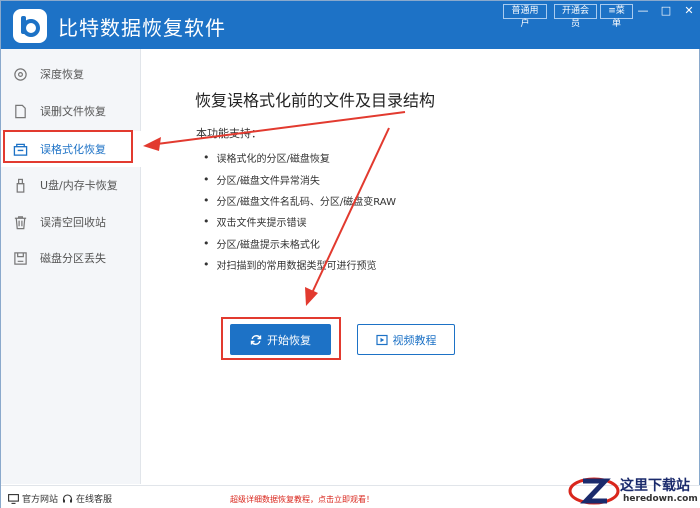  What do you see at coordinates (20, 185) in the screenshot?
I see `usb-icon` at bounding box center [20, 185].